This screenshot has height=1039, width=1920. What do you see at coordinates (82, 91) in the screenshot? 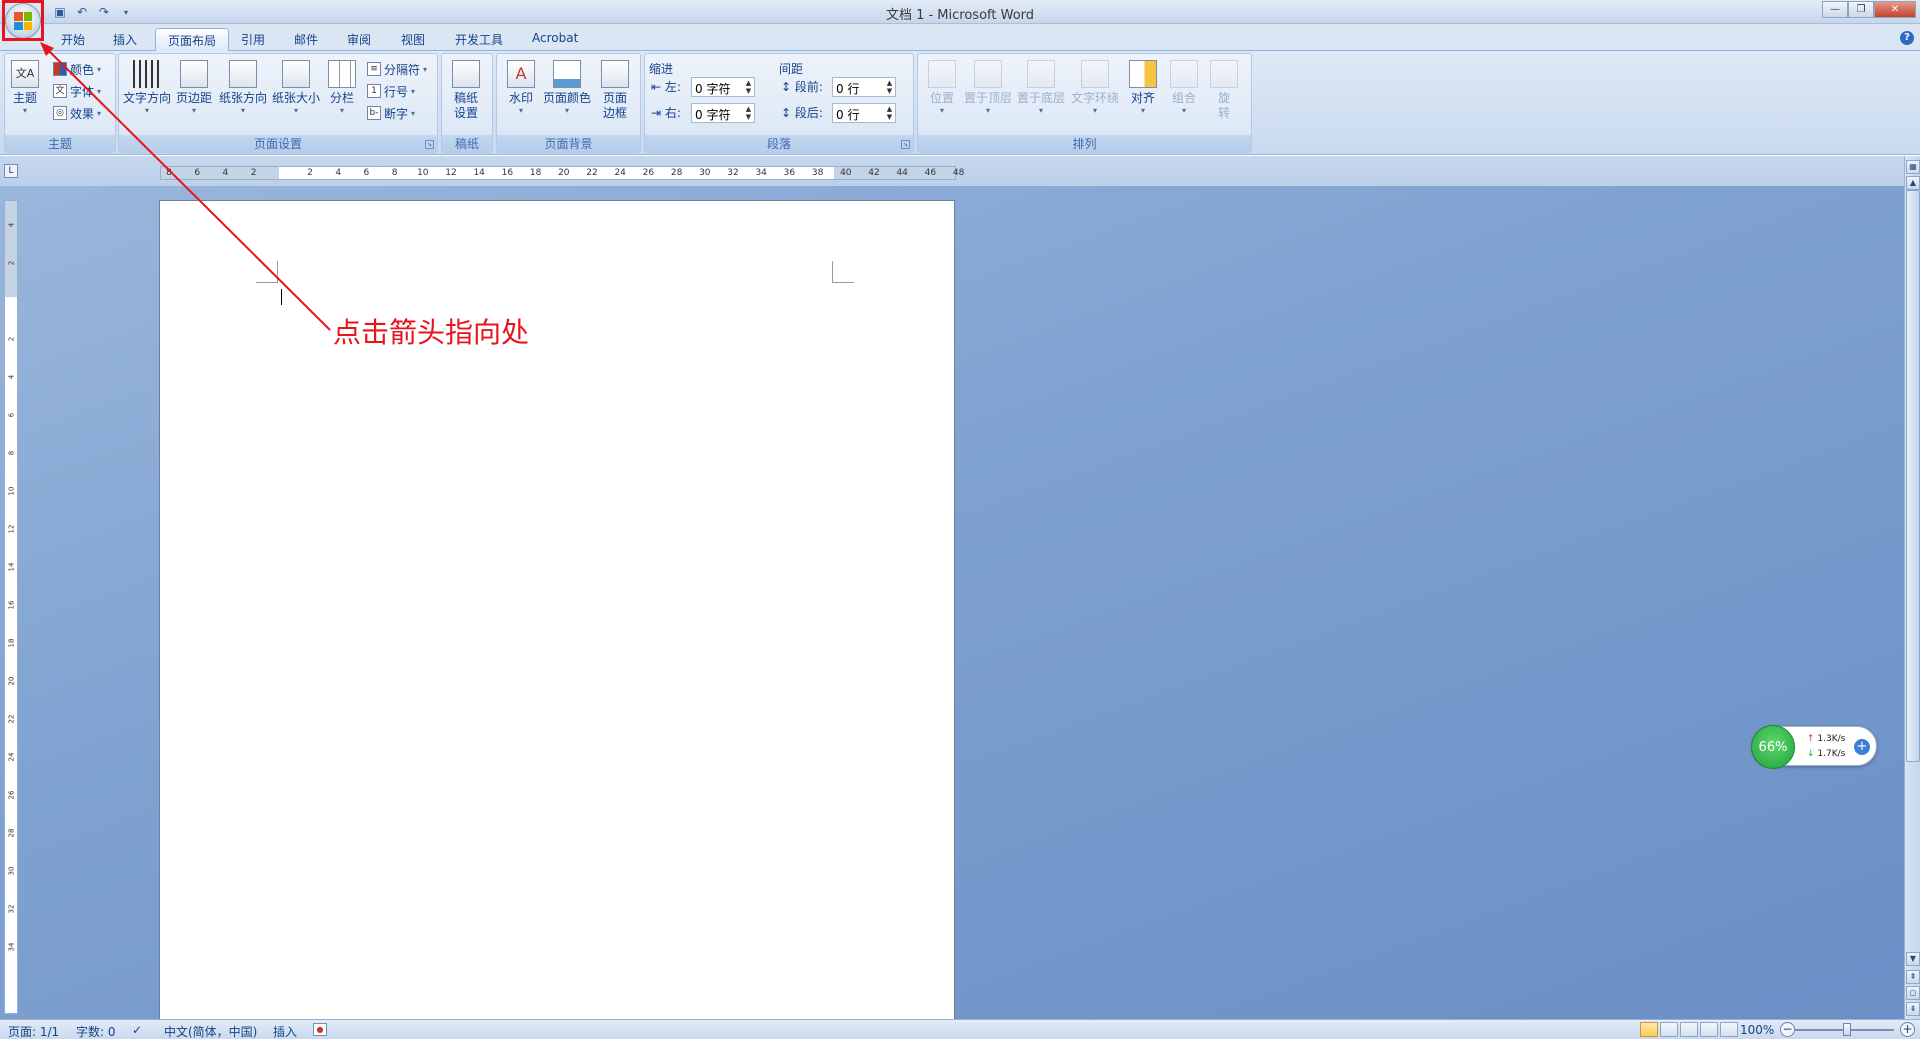
I see `theme-fonts-label: 字体` at bounding box center [82, 91].